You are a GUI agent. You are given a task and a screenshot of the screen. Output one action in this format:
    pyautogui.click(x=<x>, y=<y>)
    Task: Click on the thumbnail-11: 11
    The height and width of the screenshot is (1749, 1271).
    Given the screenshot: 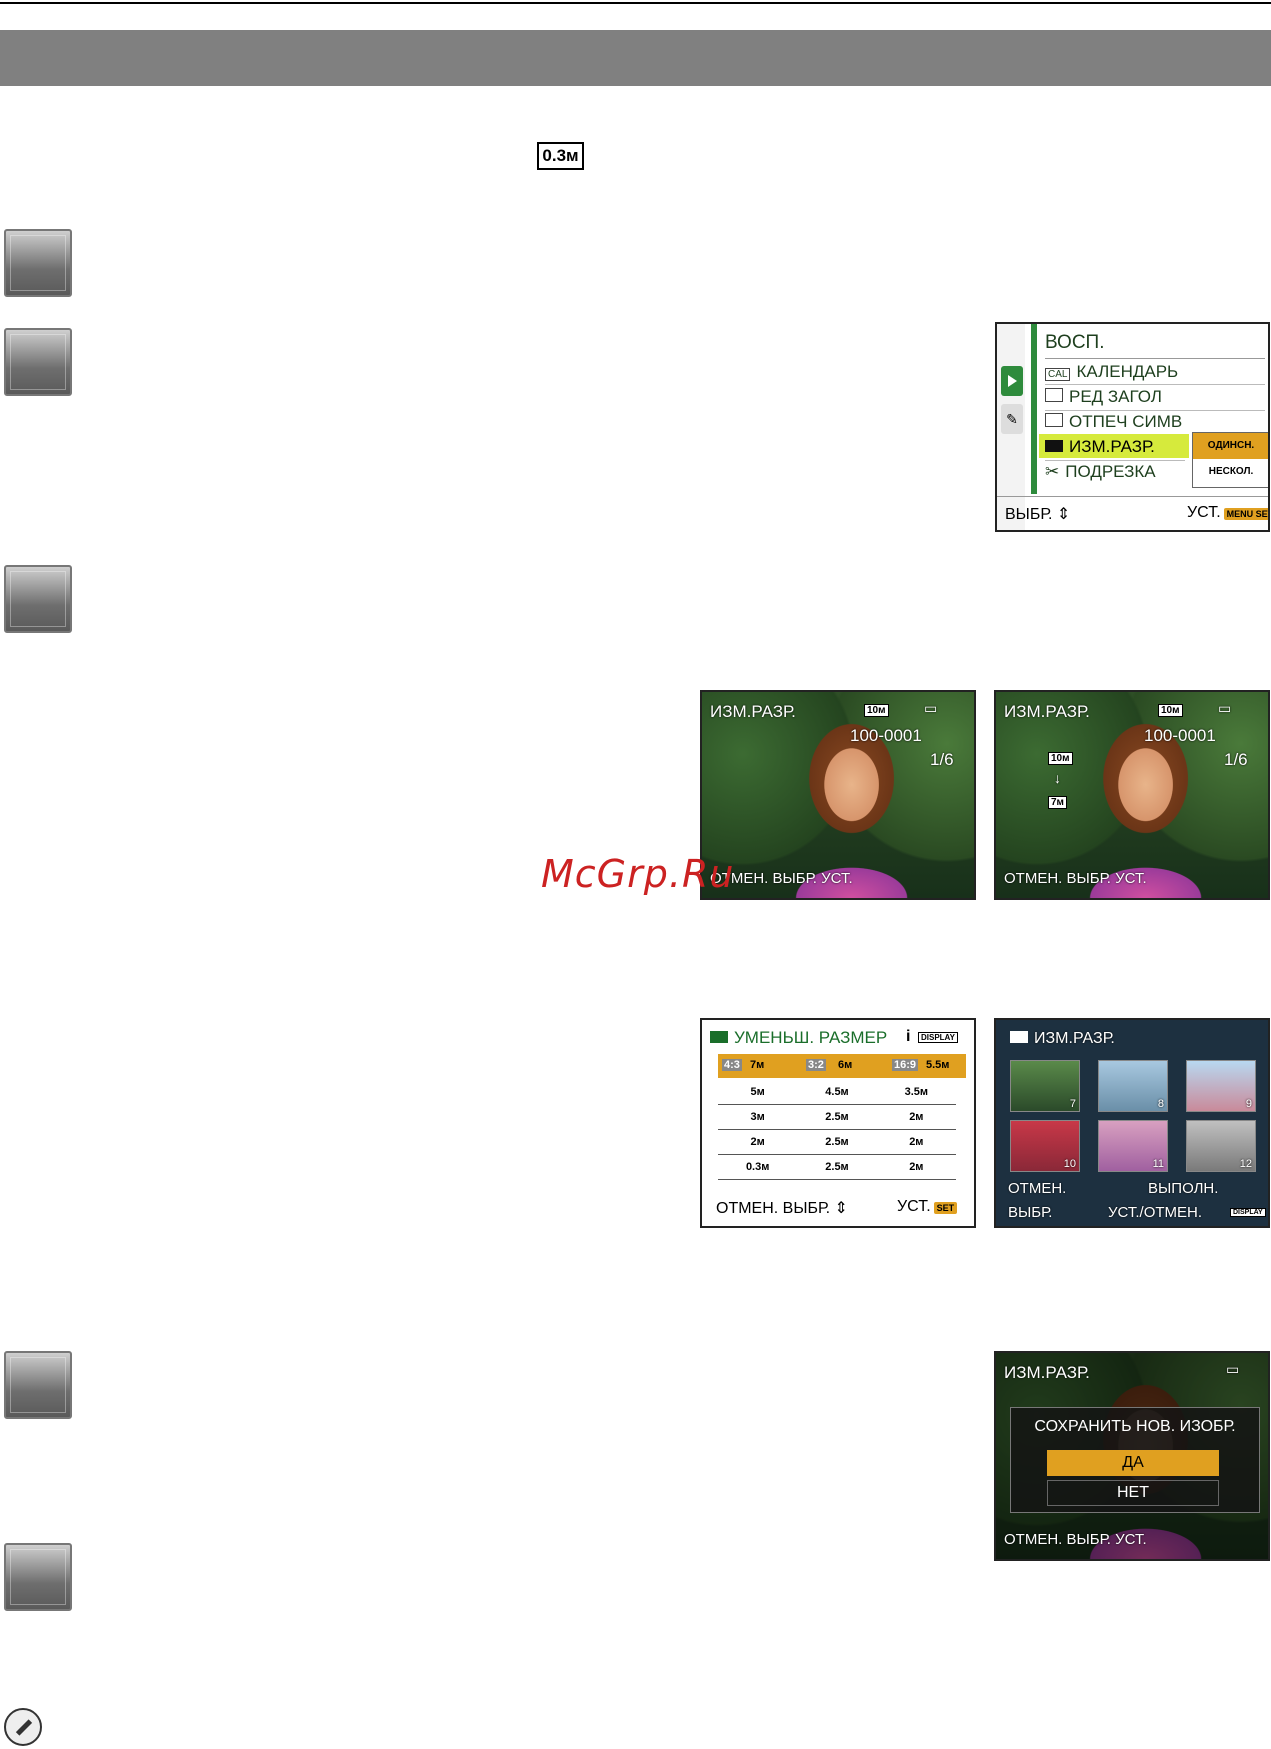 What is the action you would take?
    pyautogui.click(x=1133, y=1146)
    